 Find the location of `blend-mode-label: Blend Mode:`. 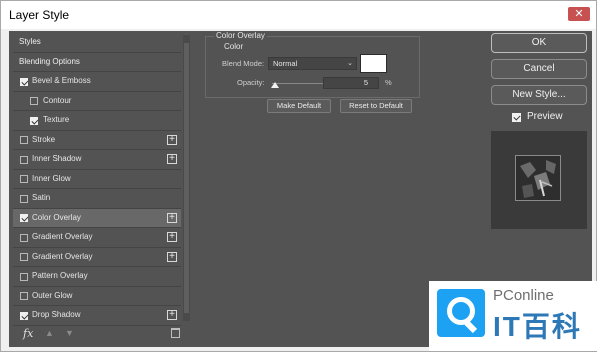

blend-mode-label: Blend Mode: is located at coordinates (243, 63).